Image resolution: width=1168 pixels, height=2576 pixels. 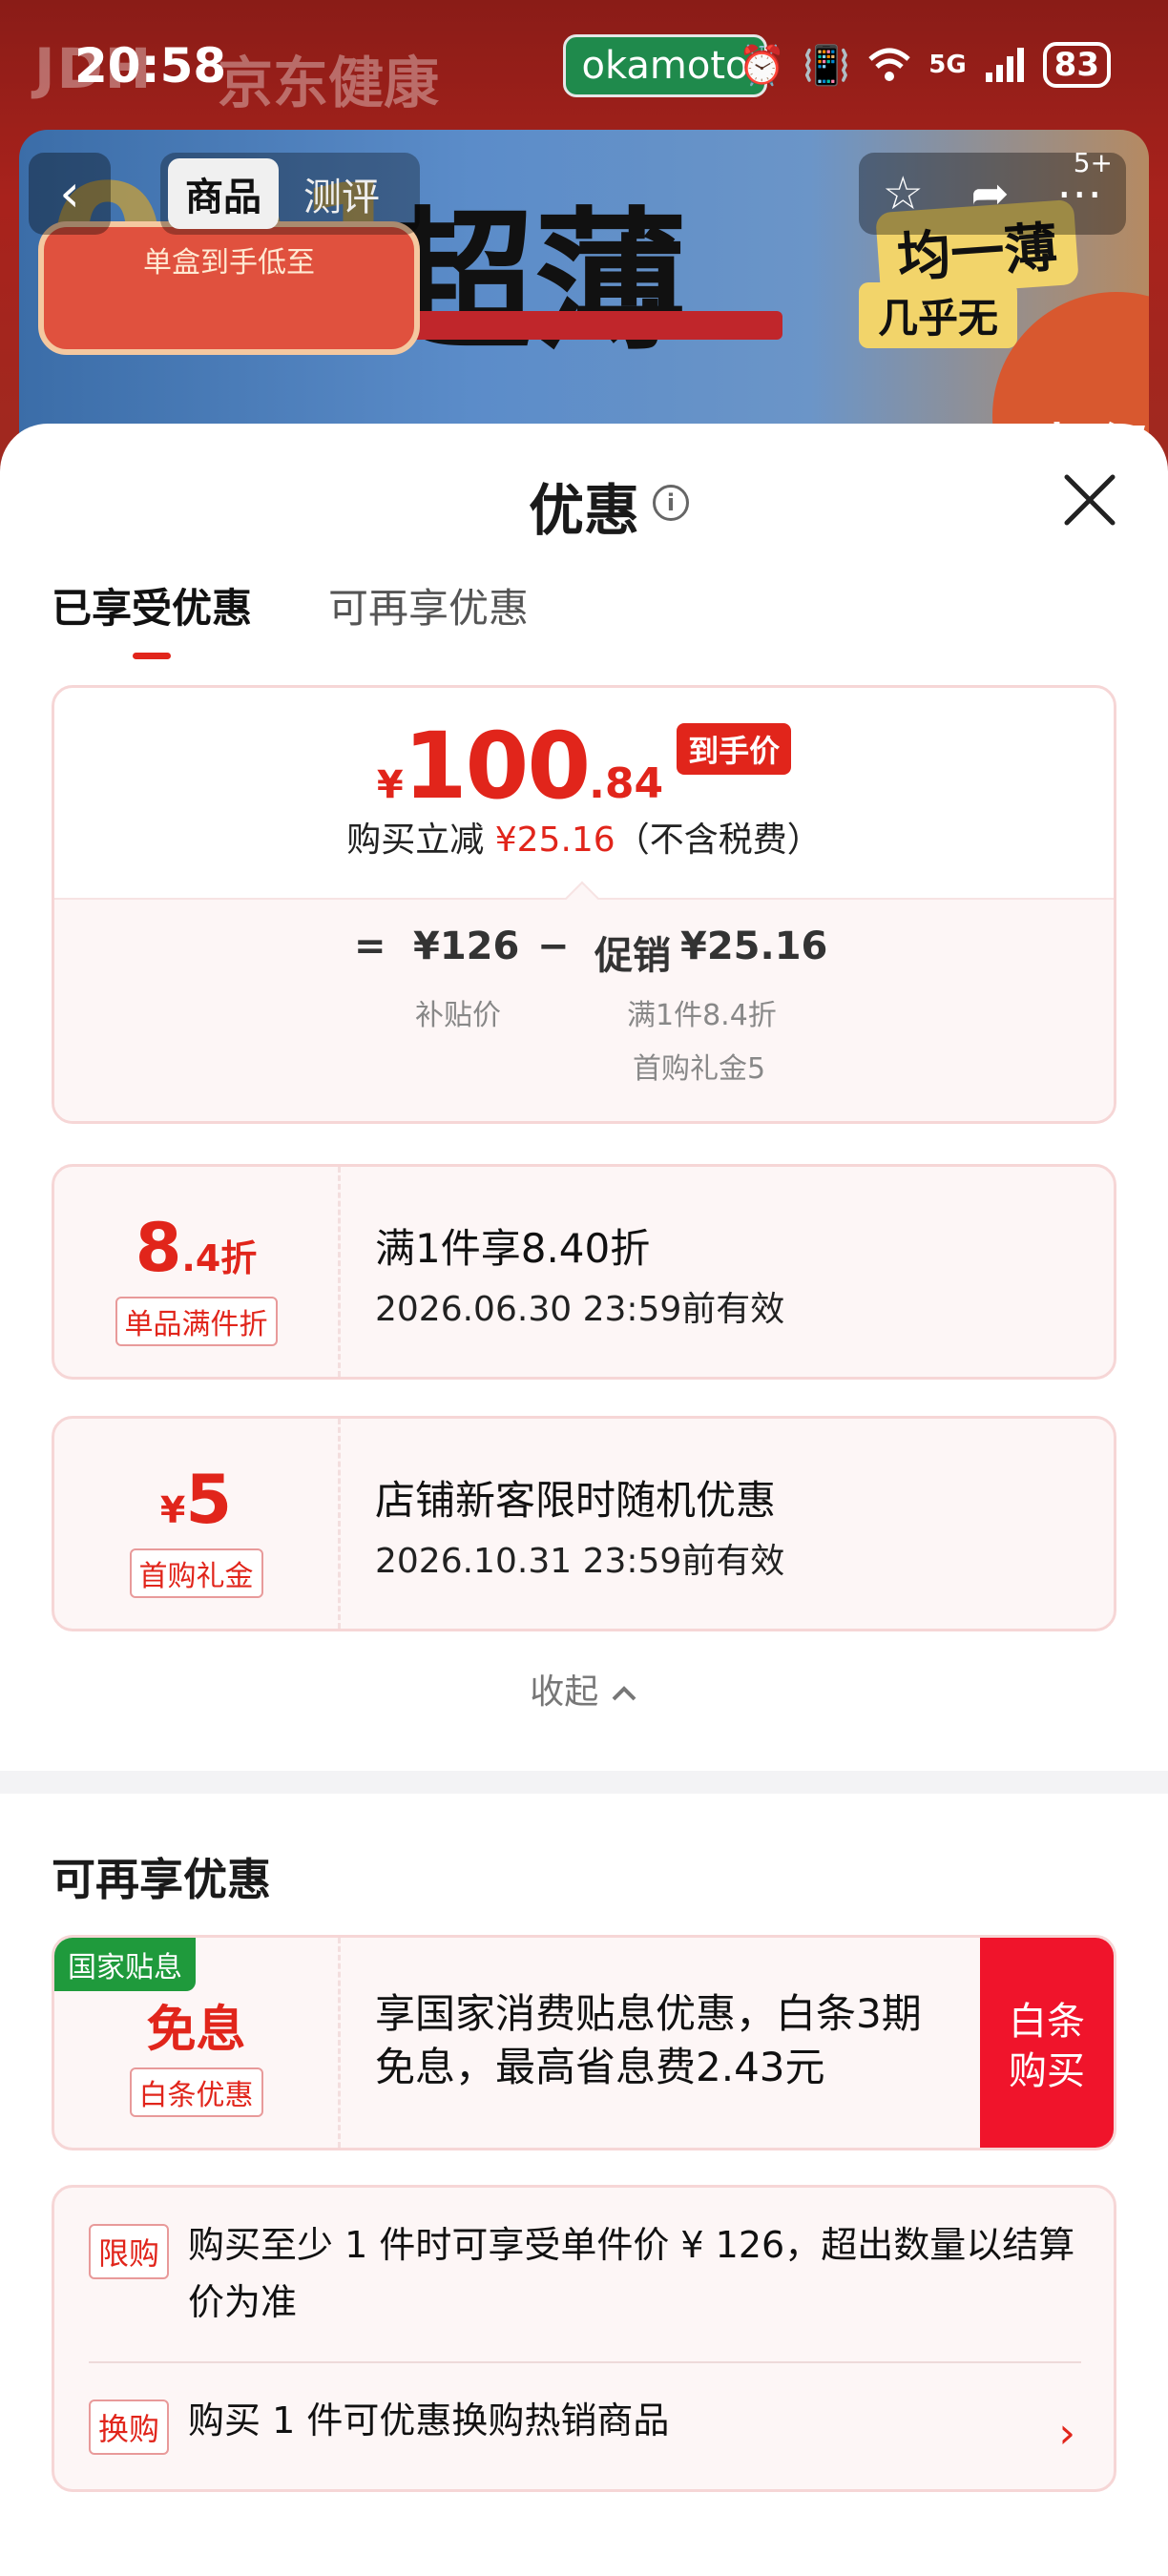 I want to click on wifi-icon, so click(x=889, y=64).